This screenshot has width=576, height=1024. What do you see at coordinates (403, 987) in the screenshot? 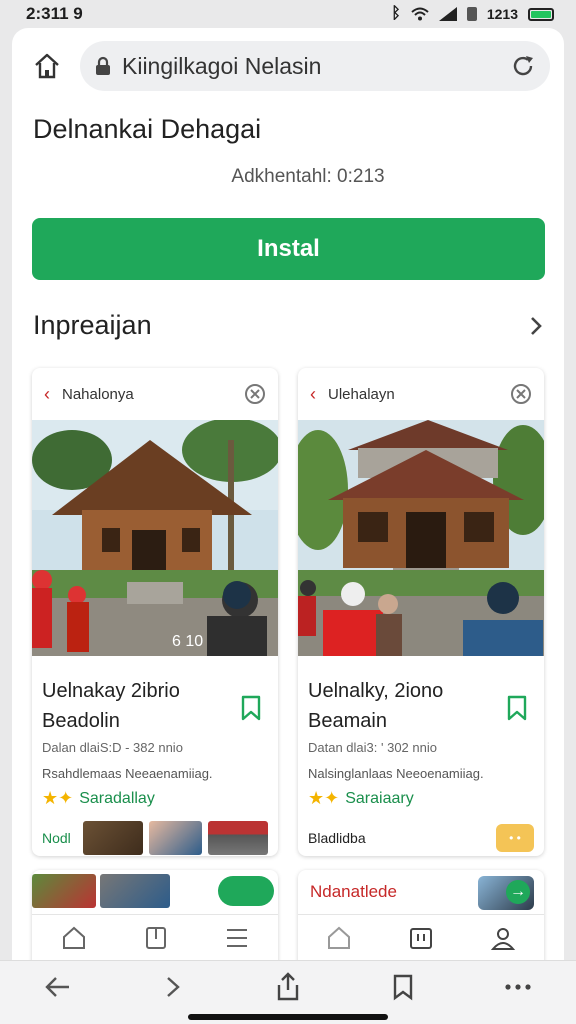
I see `bookmarks-icon` at bounding box center [403, 987].